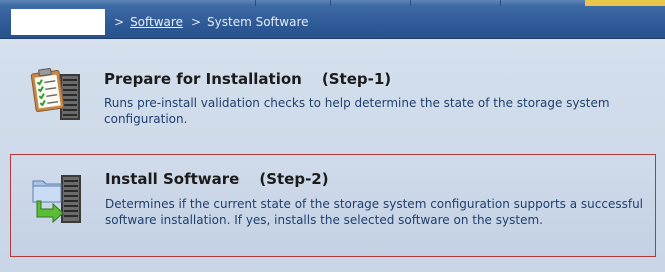 This screenshot has width=665, height=272. Describe the element at coordinates (203, 79) in the screenshot. I see `option-title-text: Prepare for Installation` at that location.